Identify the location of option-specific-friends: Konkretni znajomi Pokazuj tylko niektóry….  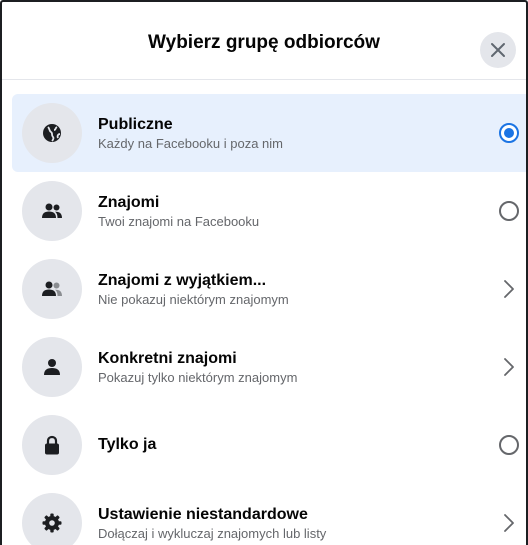
(264, 367).